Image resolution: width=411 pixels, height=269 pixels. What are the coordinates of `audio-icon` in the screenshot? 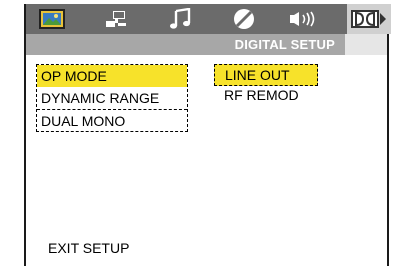 It's located at (303, 19).